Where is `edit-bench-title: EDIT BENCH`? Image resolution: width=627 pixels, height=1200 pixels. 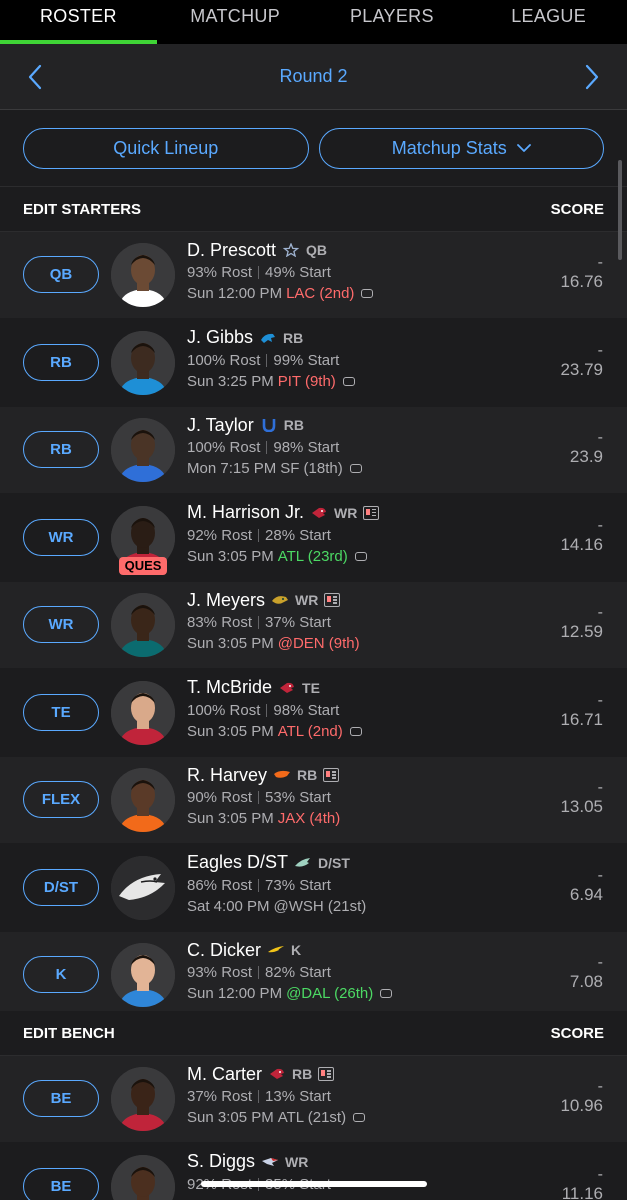 edit-bench-title: EDIT BENCH is located at coordinates (69, 1033).